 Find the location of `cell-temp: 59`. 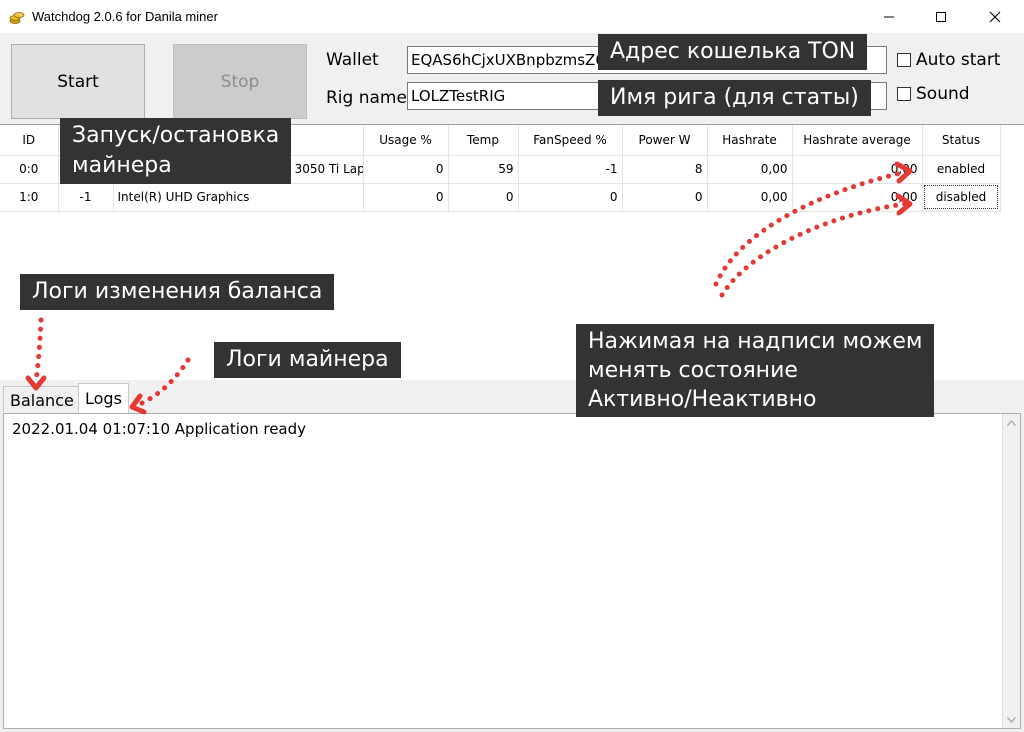

cell-temp: 59 is located at coordinates (483, 169).